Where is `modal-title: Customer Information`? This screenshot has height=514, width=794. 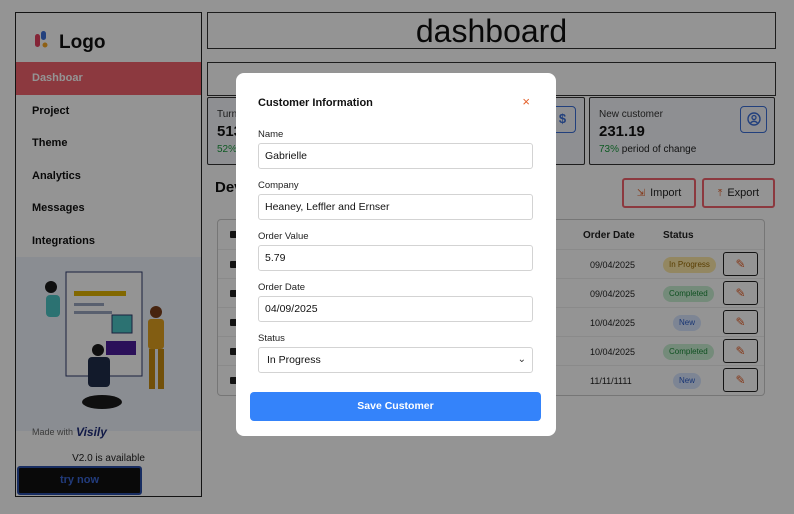
modal-title: Customer Information is located at coordinates (315, 103).